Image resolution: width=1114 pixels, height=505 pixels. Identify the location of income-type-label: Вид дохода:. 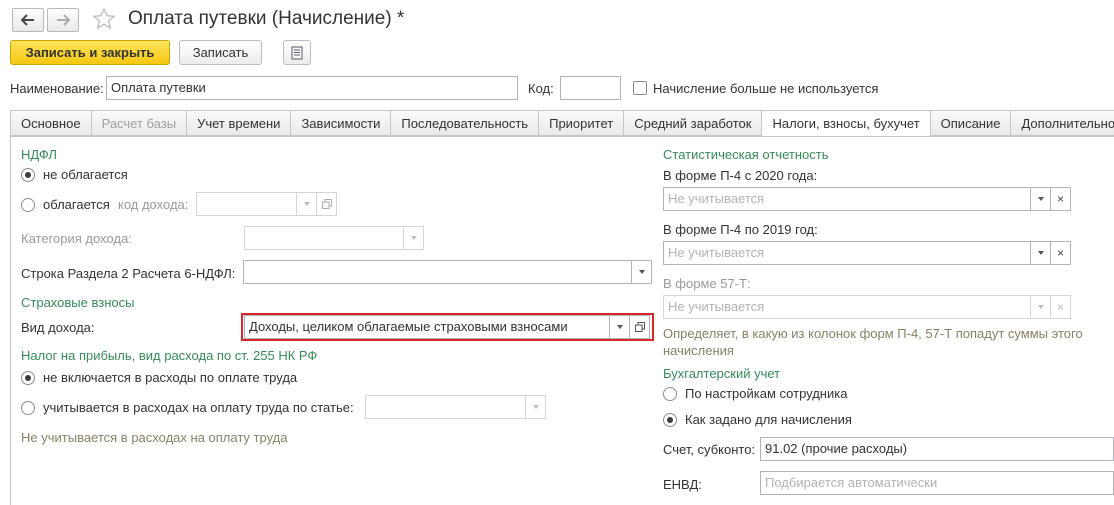
(58, 327).